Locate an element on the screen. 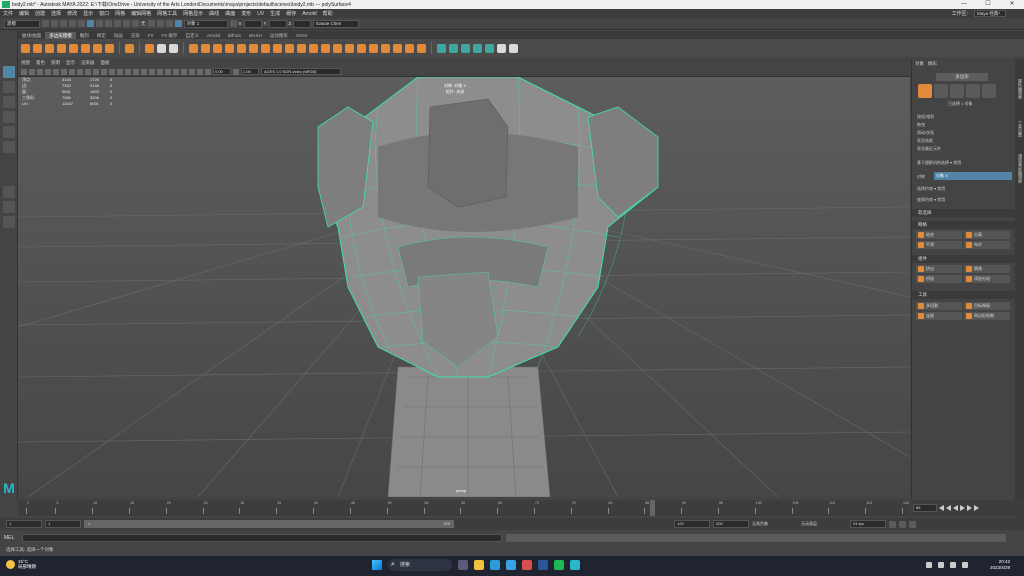 The height and width of the screenshot is (576, 1024). type-tool-icon is located at coordinates (161, 48).